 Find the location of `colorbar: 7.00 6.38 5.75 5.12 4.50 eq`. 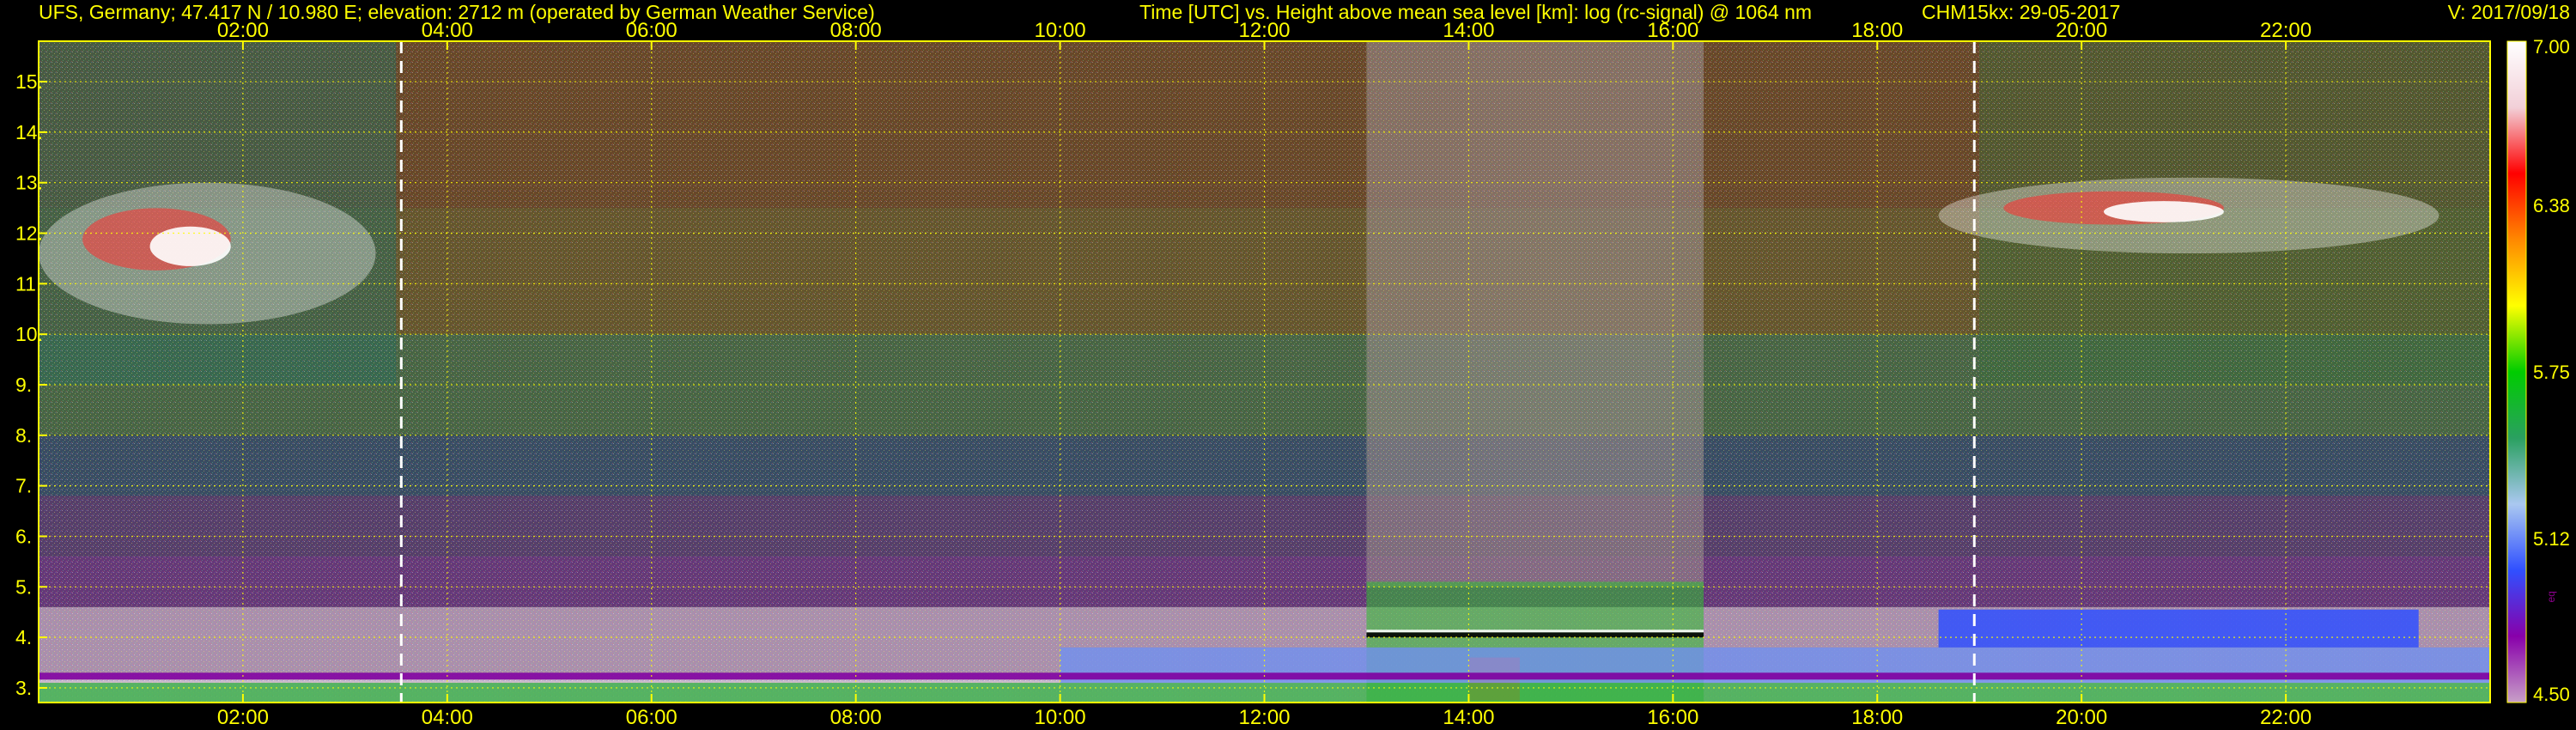

colorbar: 7.00 6.38 5.75 5.12 4.50 eq is located at coordinates (2538, 370).